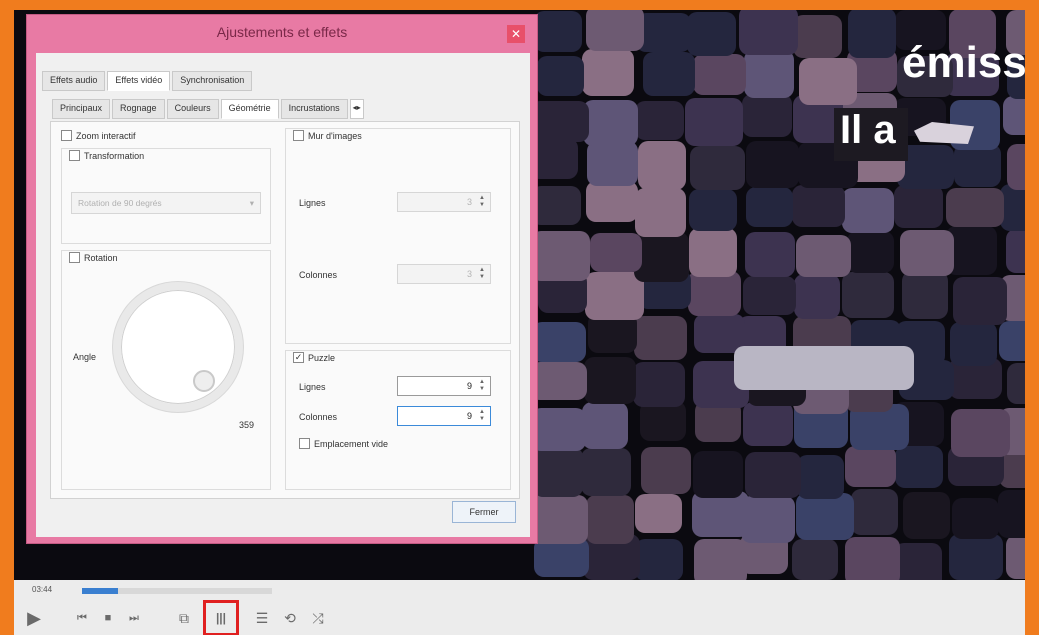 The width and height of the screenshot is (1039, 635). What do you see at coordinates (120, 203) in the screenshot?
I see `transform-select-value: Rotation de 90 degrés` at bounding box center [120, 203].